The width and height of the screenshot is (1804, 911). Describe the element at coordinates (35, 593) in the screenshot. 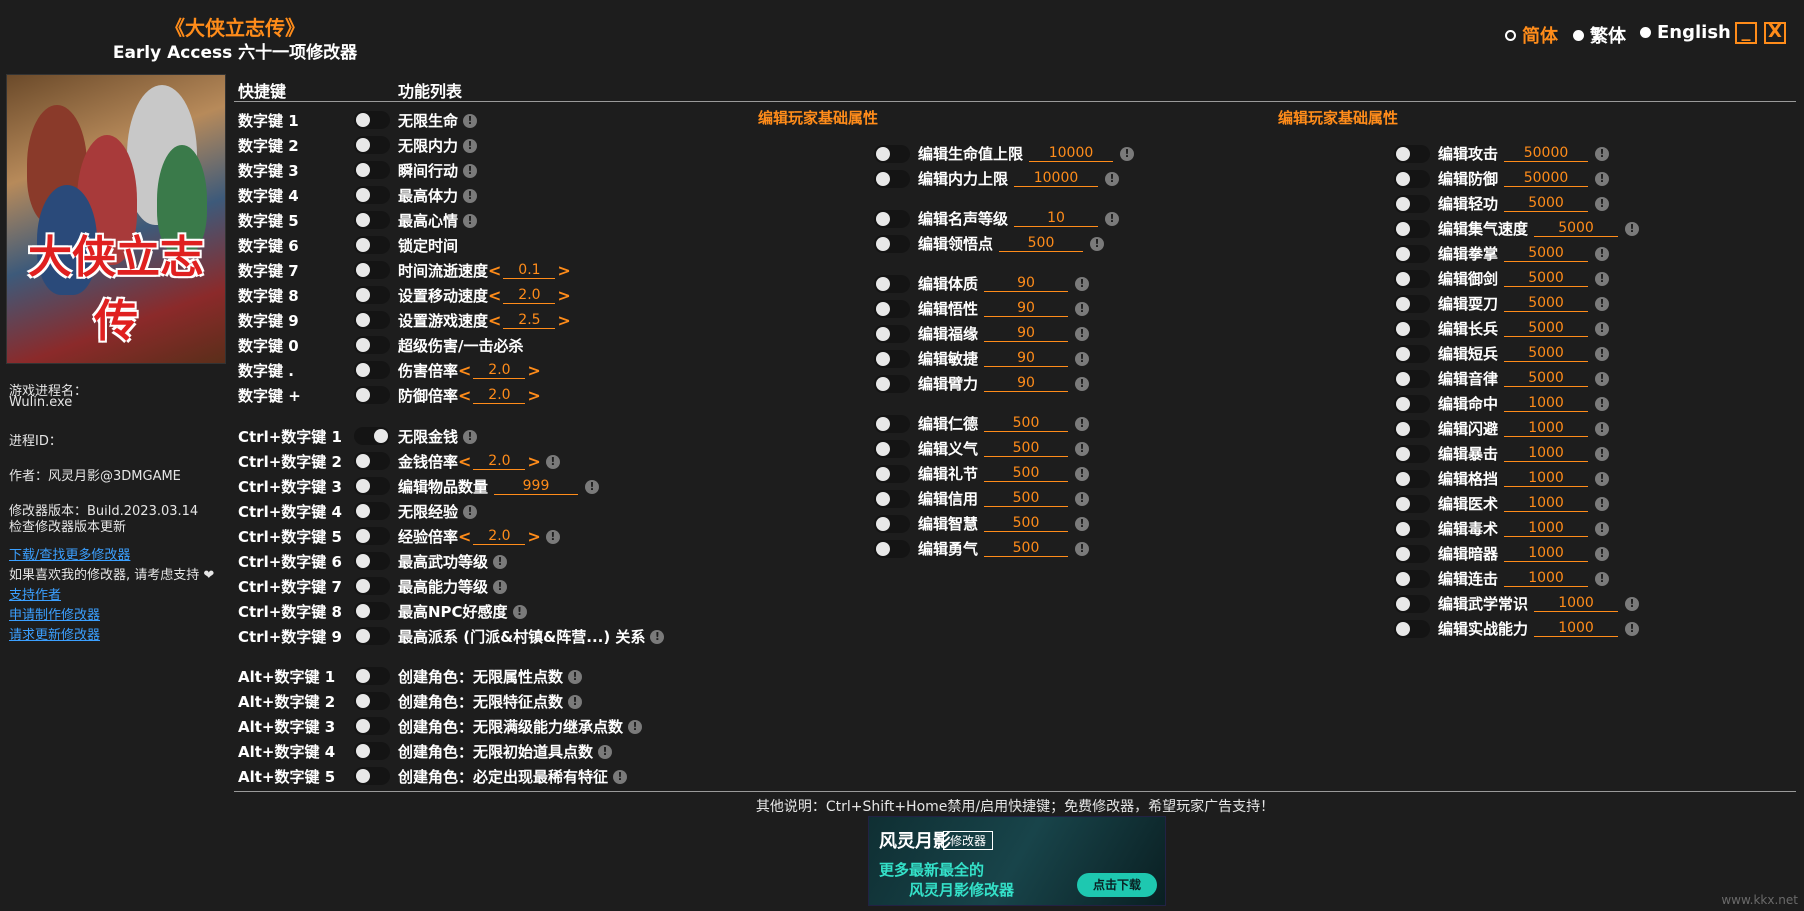

I see `support-author-link: 支持作者` at that location.